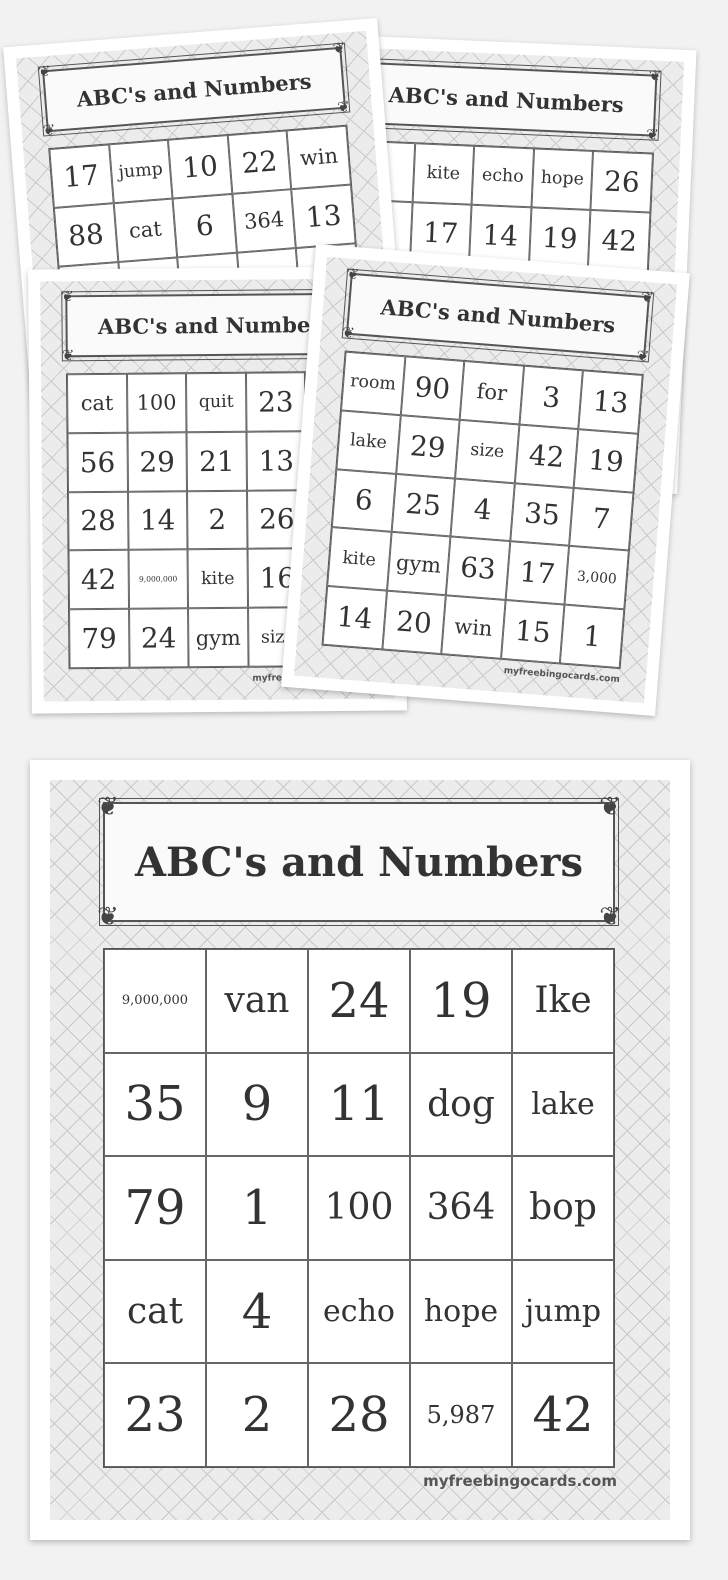 The width and height of the screenshot is (728, 1580). I want to click on bingo-cell: quit, so click(216, 402).